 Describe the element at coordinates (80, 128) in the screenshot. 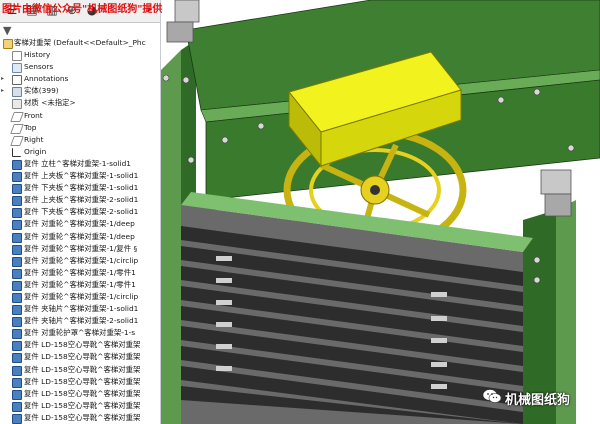

I see `tree-item: Top` at that location.